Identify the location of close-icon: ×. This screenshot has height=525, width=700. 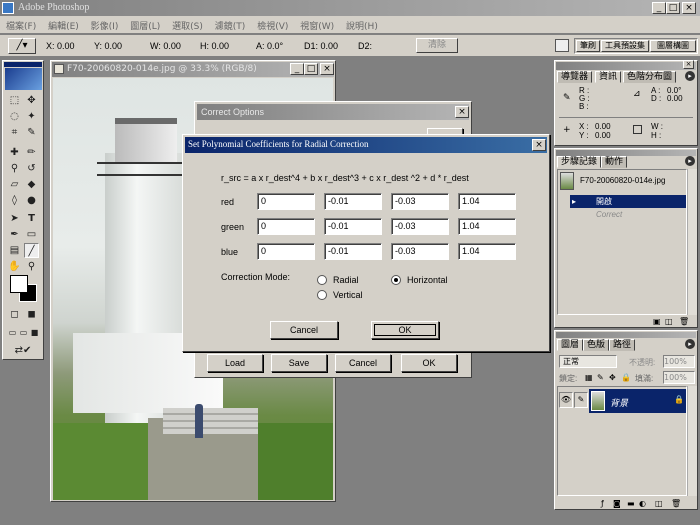
(689, 8).